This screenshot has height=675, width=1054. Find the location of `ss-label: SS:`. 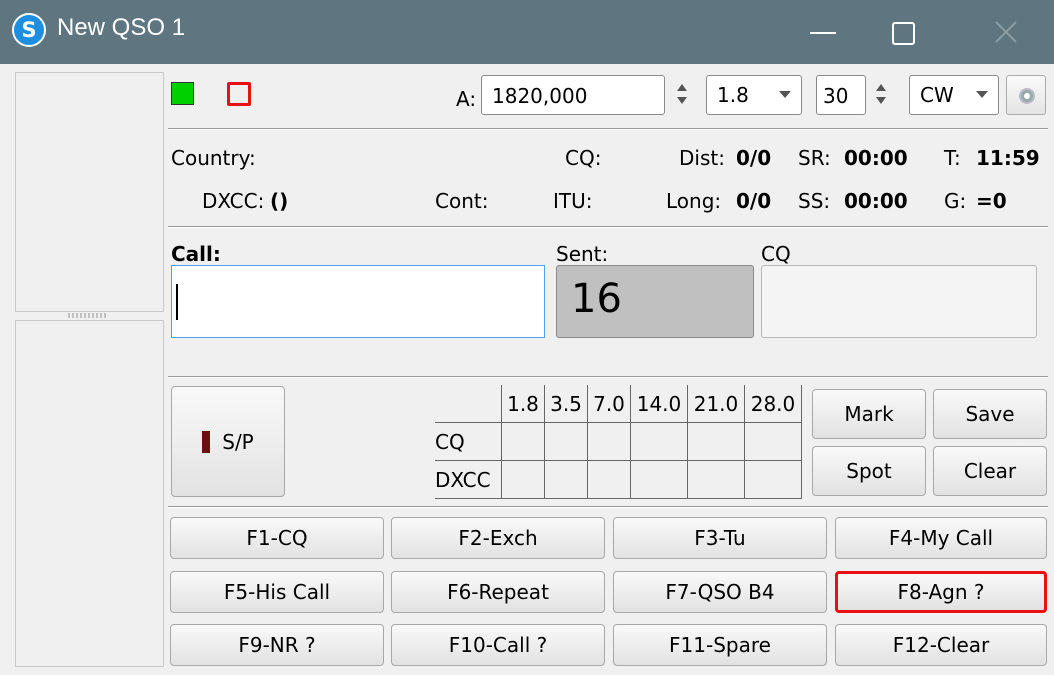

ss-label: SS: is located at coordinates (814, 201).